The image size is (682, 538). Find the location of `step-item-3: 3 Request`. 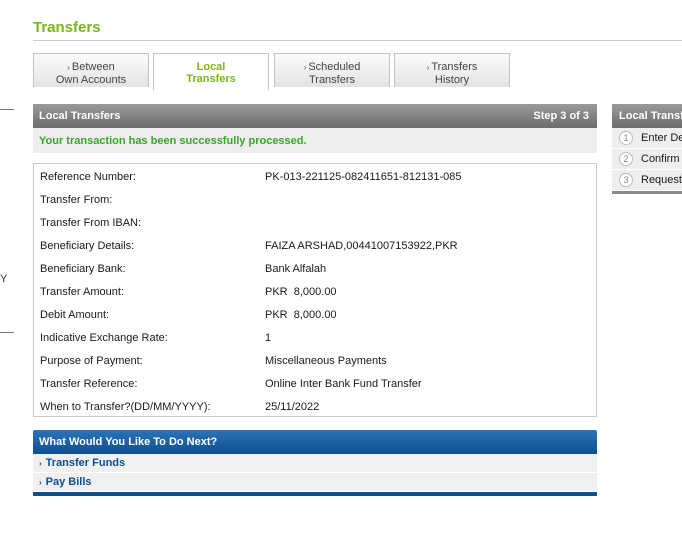

step-item-3: 3 Request is located at coordinates (647, 180).